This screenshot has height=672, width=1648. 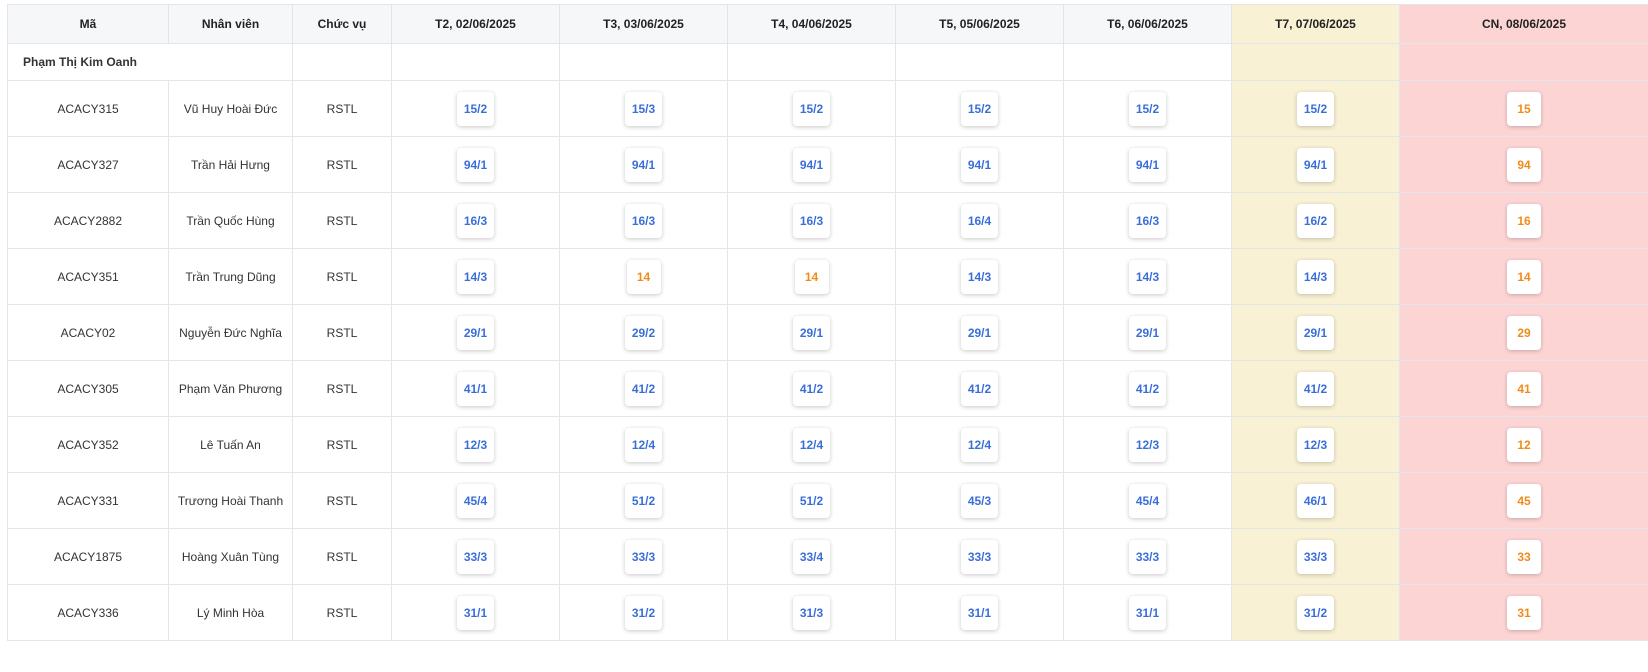 I want to click on shift-cell: 29/2, so click(x=643, y=332).